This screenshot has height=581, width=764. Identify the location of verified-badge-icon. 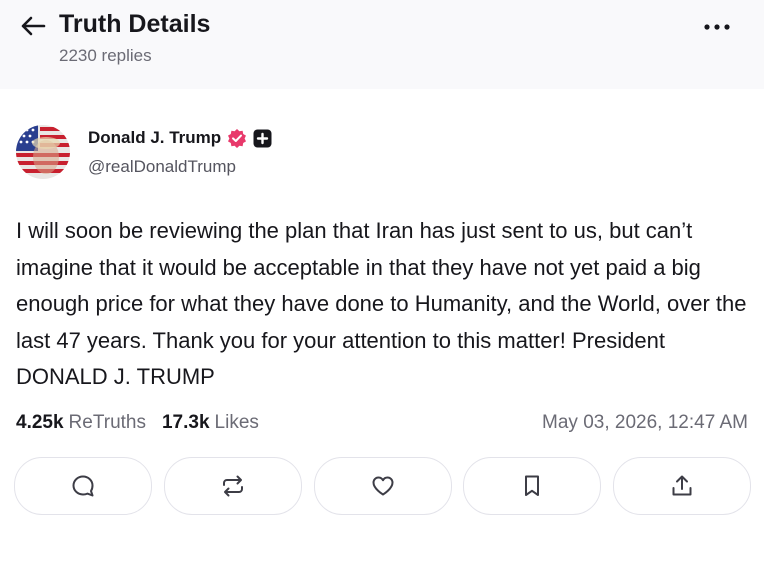
(237, 138).